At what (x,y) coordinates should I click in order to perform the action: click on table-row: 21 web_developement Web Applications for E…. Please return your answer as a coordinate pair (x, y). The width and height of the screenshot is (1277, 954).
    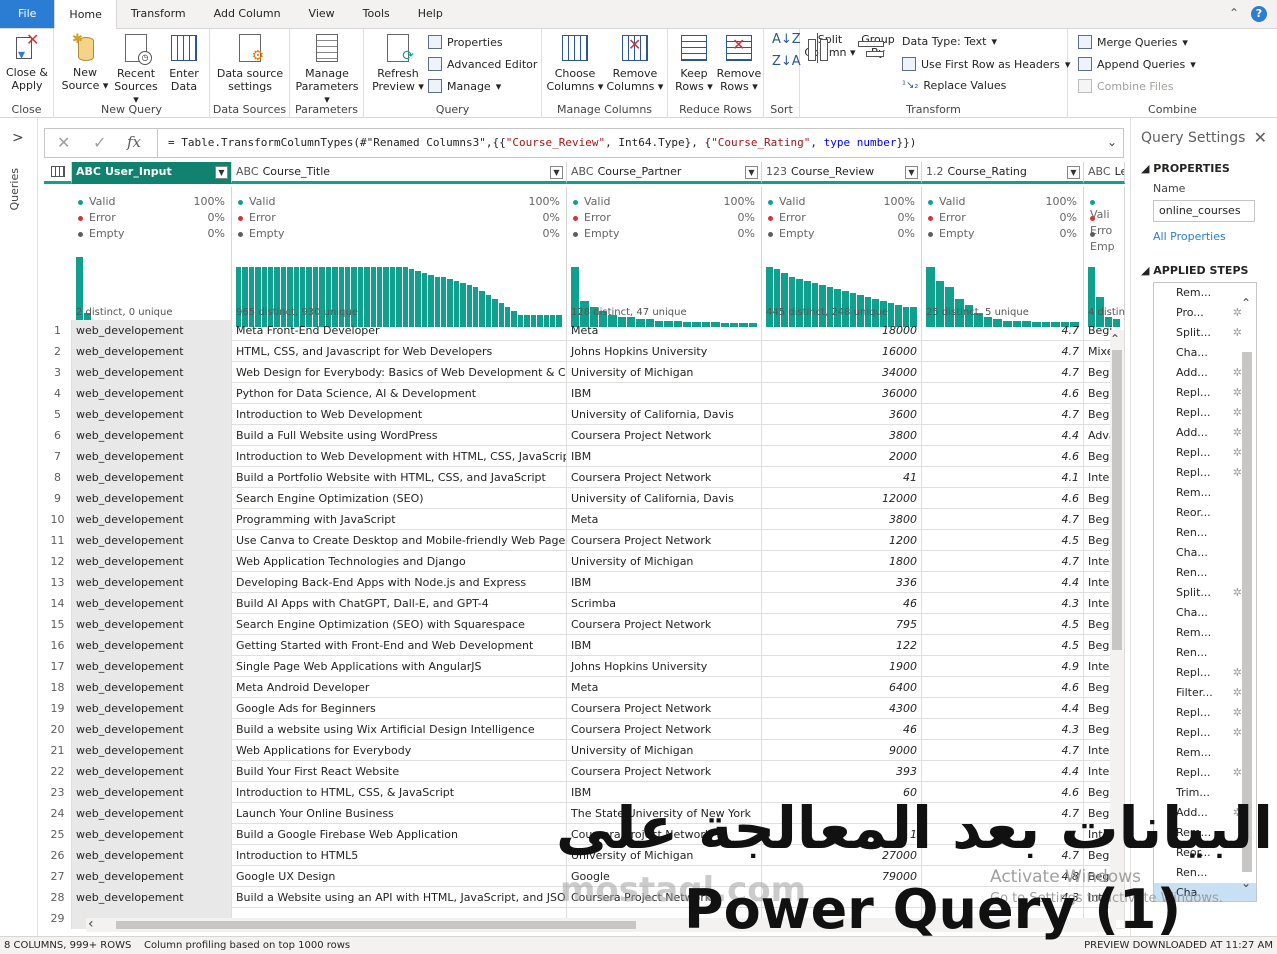
    Looking at the image, I should click on (584, 750).